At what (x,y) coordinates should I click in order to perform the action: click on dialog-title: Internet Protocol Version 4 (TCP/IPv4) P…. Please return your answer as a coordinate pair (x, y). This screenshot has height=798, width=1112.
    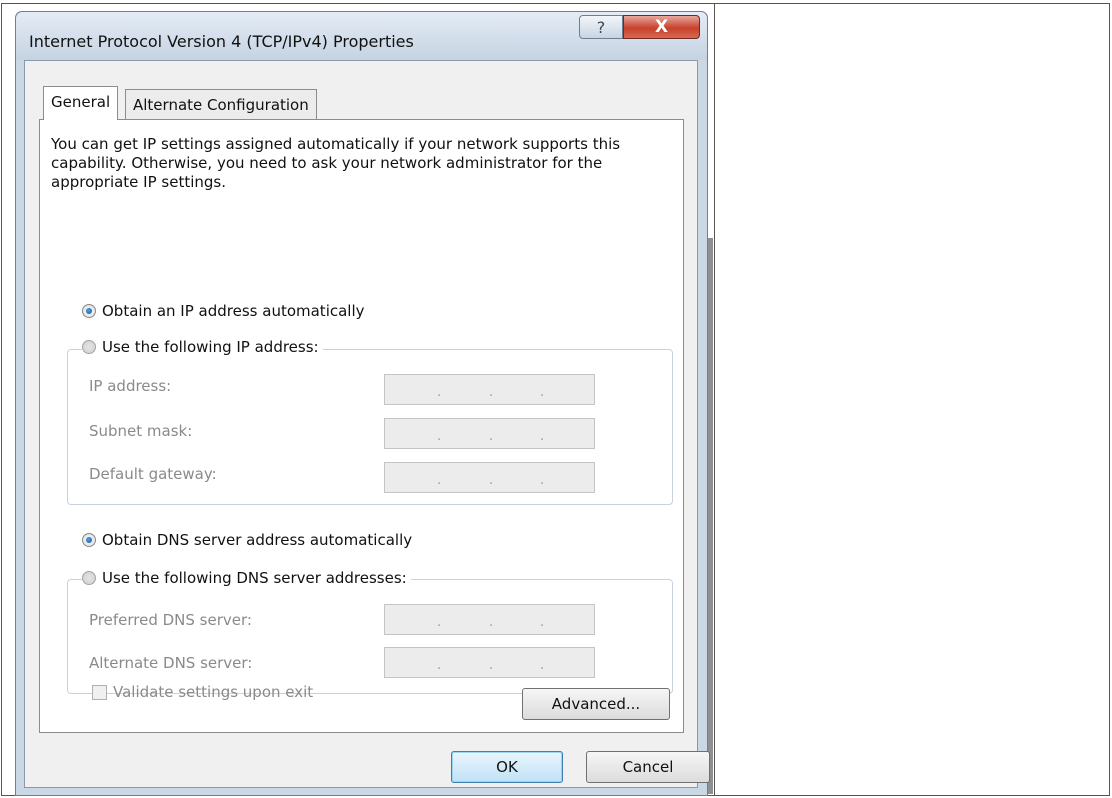
    Looking at the image, I should click on (221, 41).